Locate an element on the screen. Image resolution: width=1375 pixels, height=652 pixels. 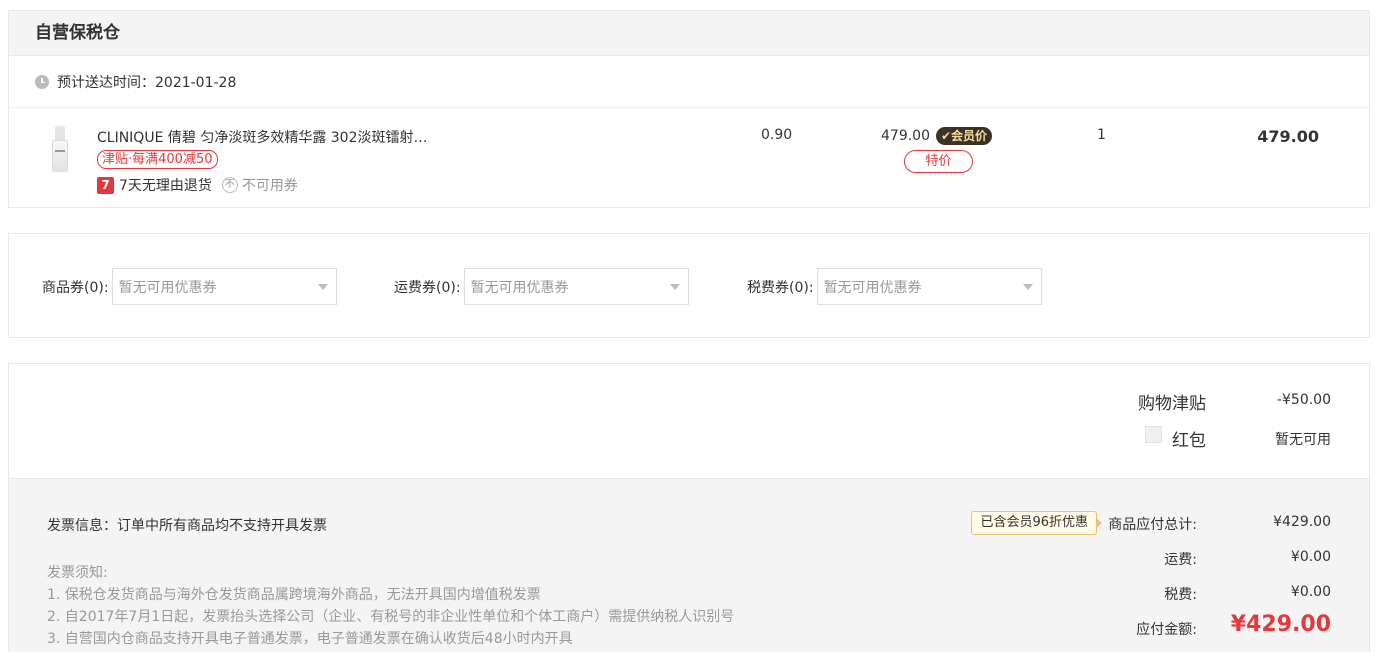
shipping-coupon-group: 运费券(0): 暂无可用优惠券 is located at coordinates (541, 286).